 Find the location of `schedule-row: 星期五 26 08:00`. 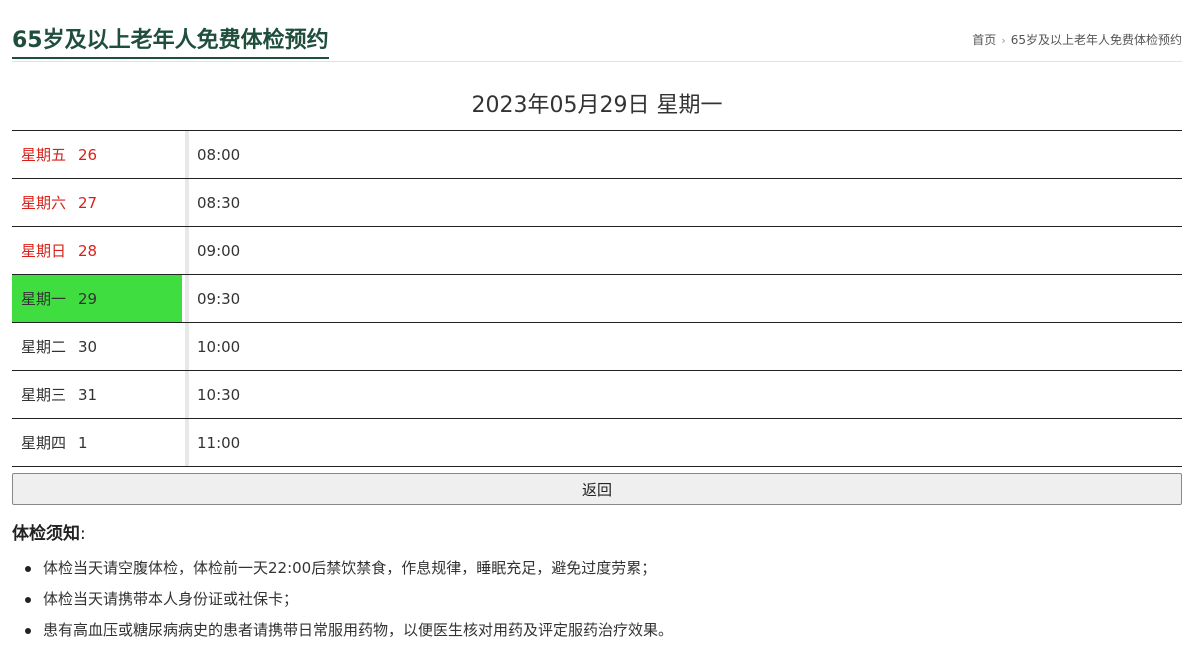

schedule-row: 星期五 26 08:00 is located at coordinates (597, 155).